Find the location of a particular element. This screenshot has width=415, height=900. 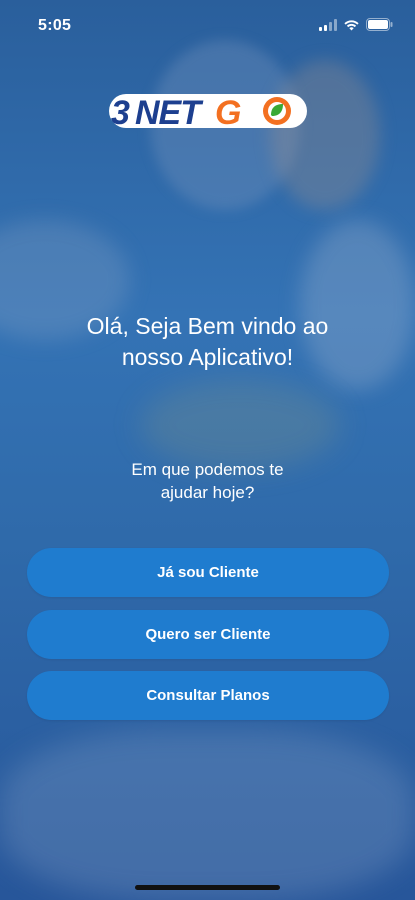

help-line-1: Em que podemos te is located at coordinates (207, 469).